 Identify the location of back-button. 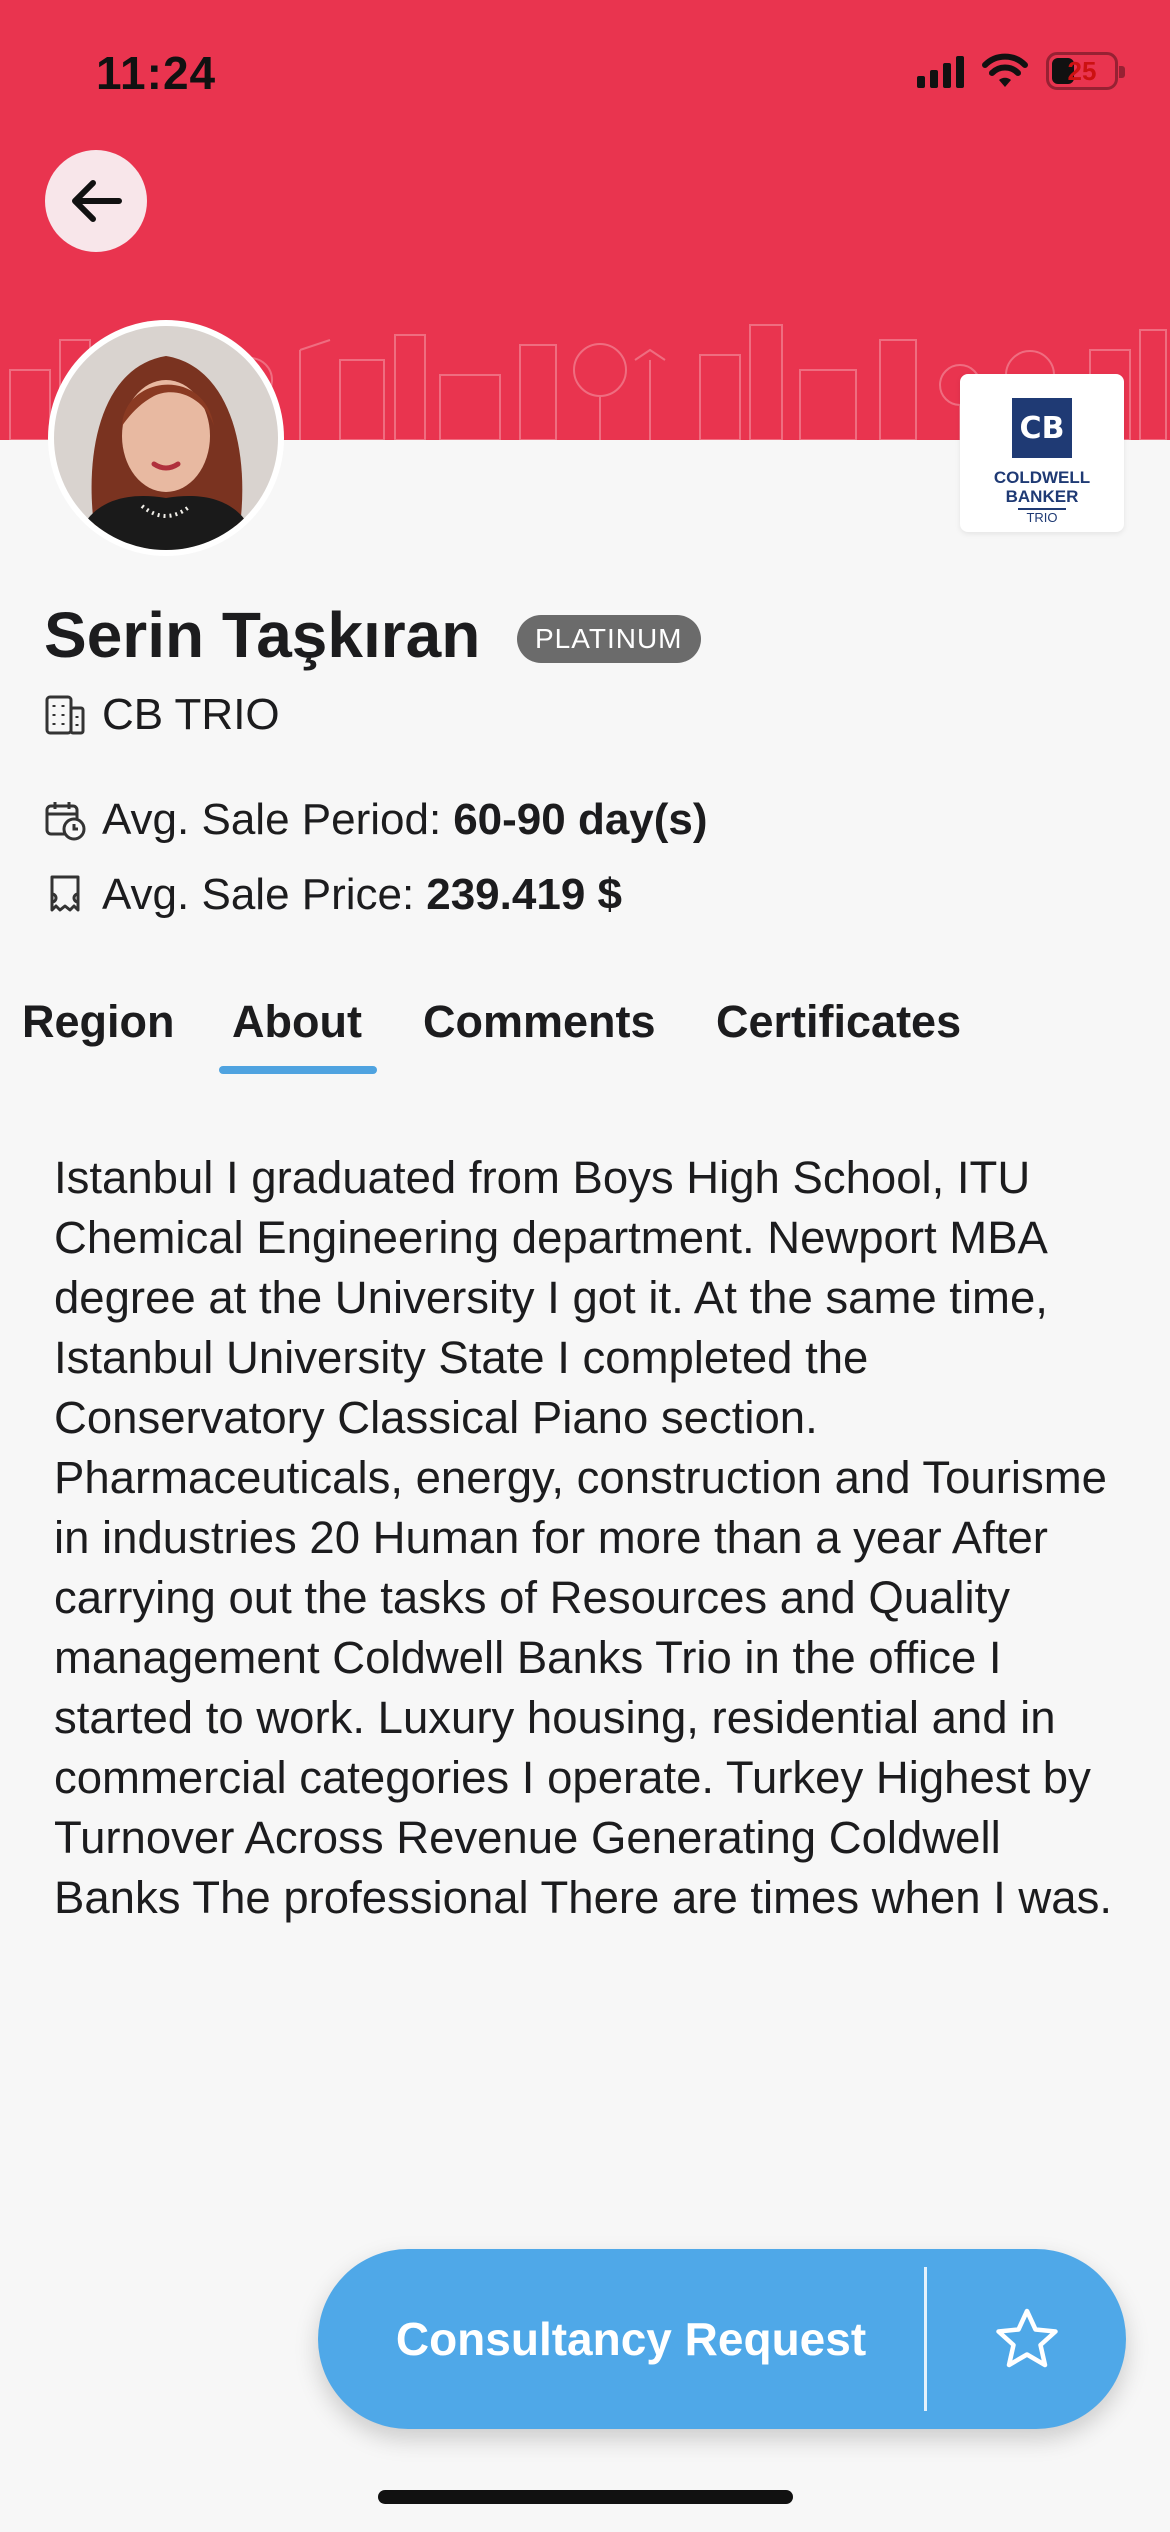
(96, 201).